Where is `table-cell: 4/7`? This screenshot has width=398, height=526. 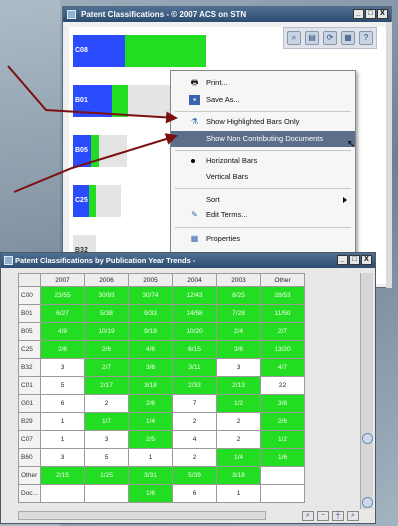
table-cell: 4/7 is located at coordinates (282, 367).